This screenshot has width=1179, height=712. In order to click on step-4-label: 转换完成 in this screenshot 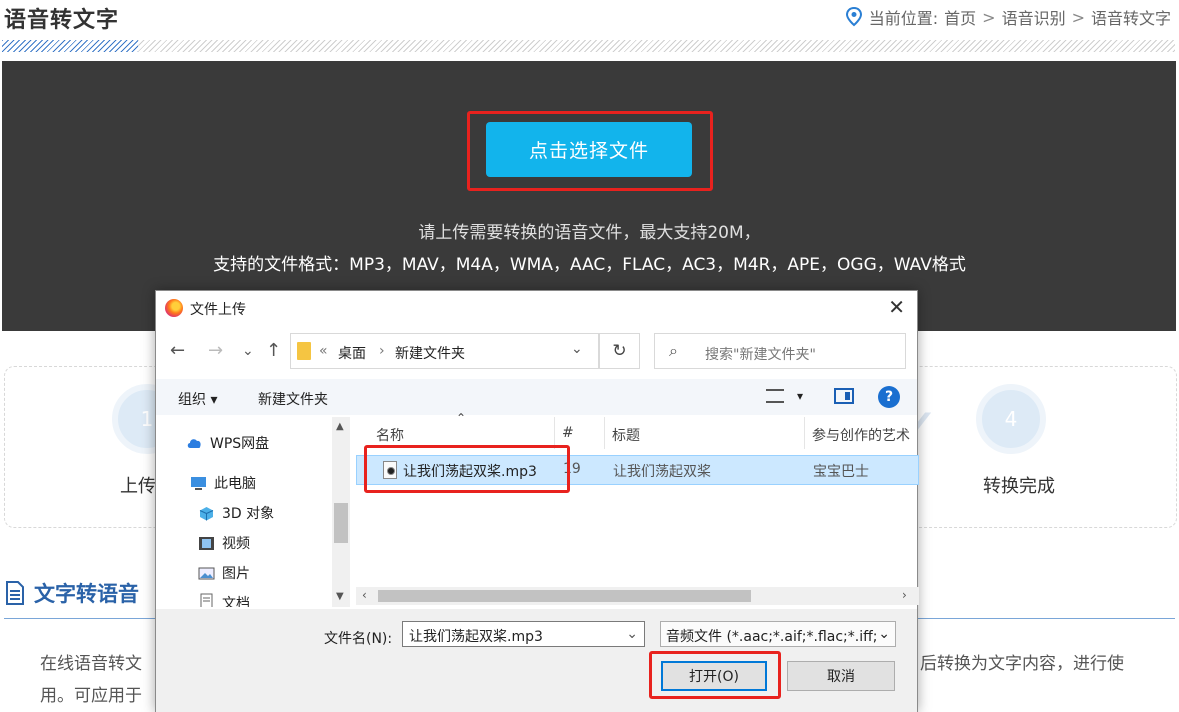, I will do `click(1019, 486)`.